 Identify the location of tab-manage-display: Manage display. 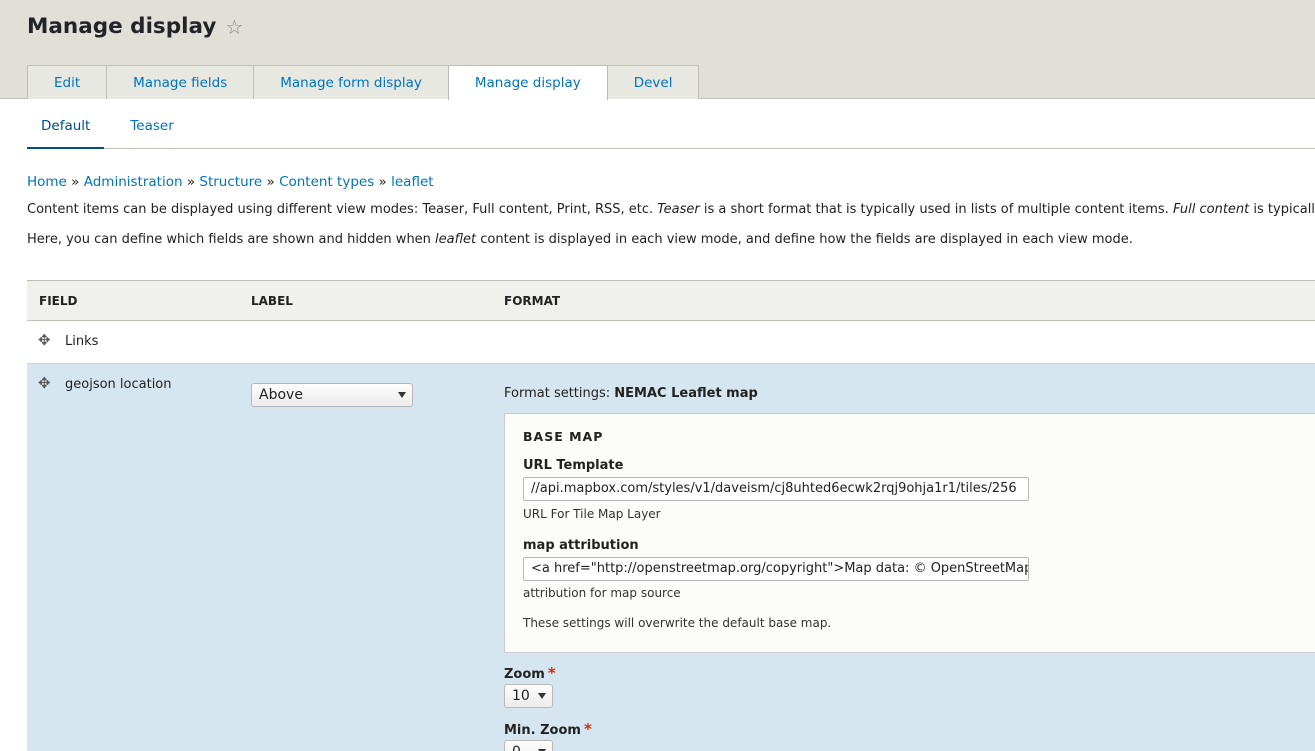
(527, 82).